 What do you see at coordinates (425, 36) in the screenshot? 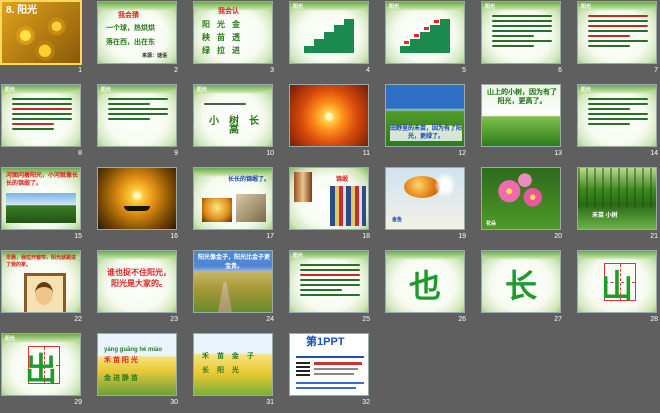
I see `stairs-graphic` at bounding box center [425, 36].